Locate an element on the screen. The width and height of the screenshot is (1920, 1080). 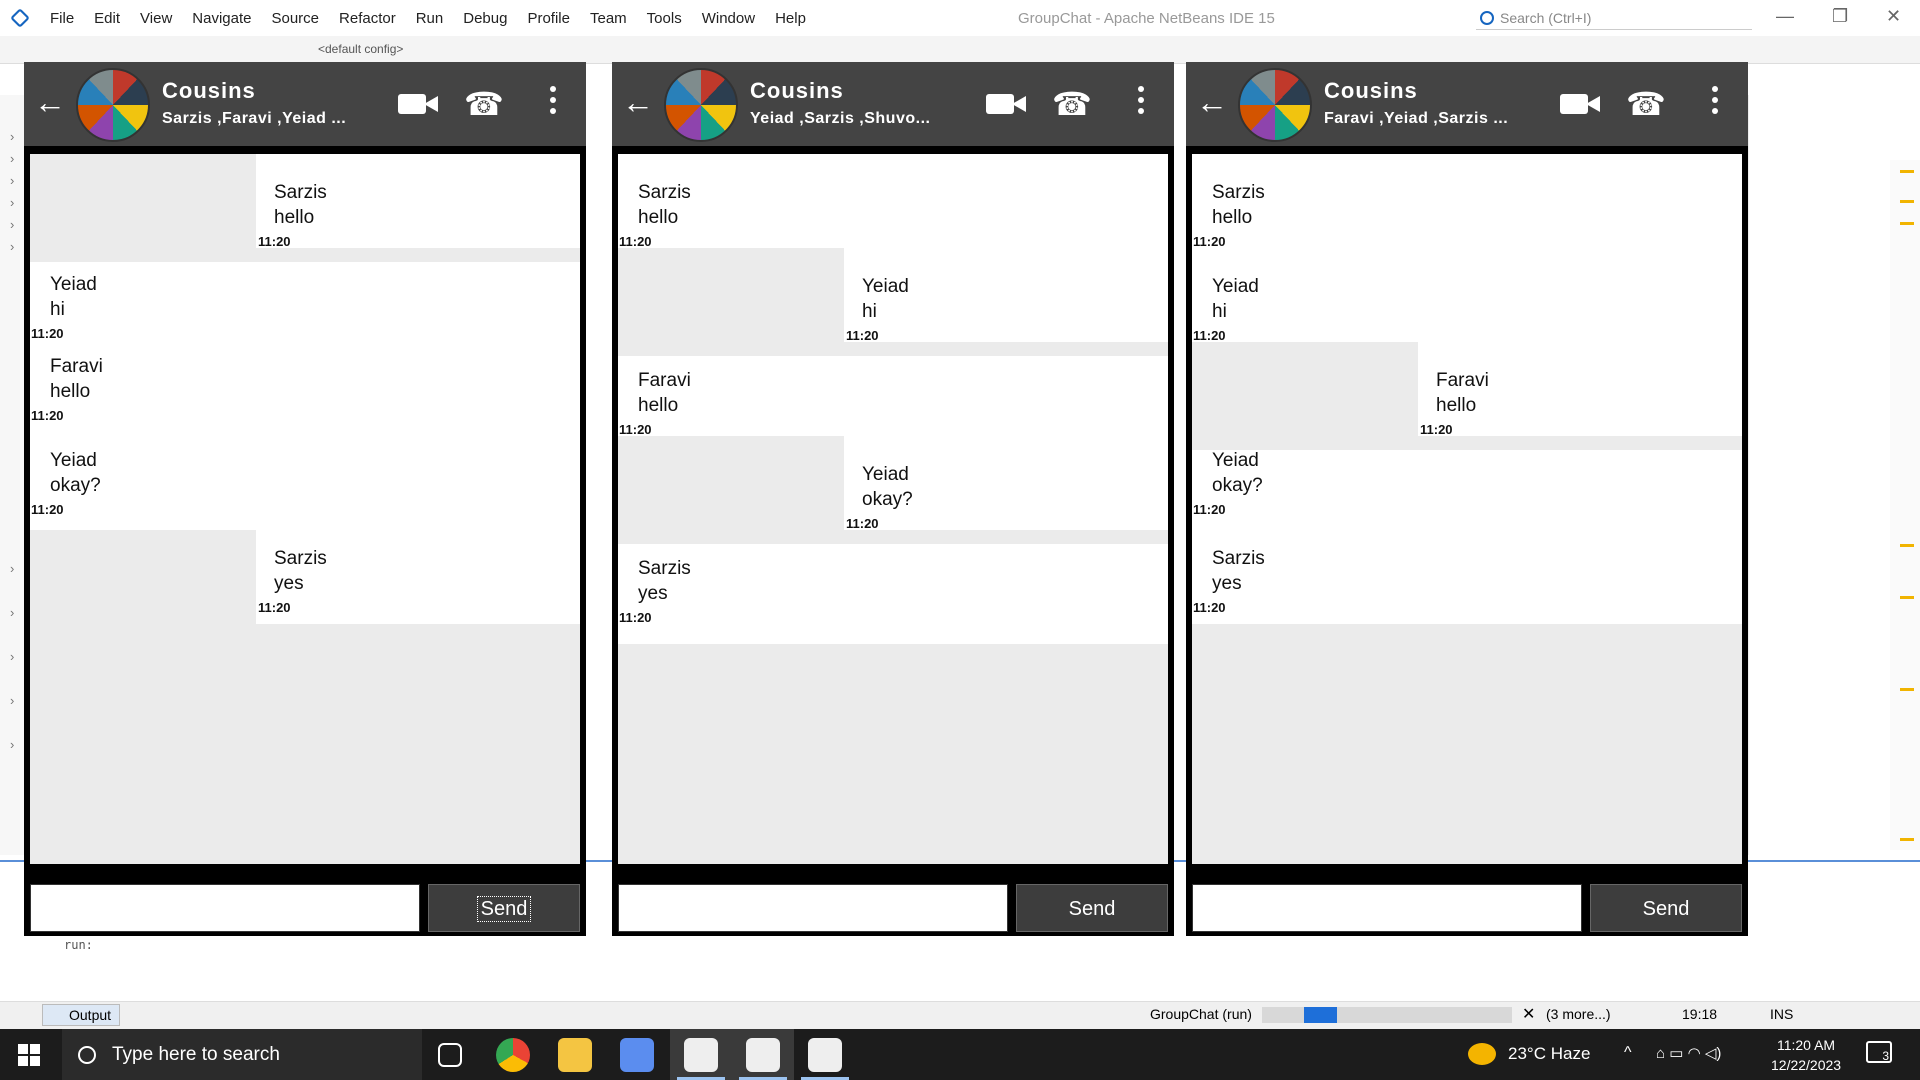
menu-debug: Debug is located at coordinates (485, 18).